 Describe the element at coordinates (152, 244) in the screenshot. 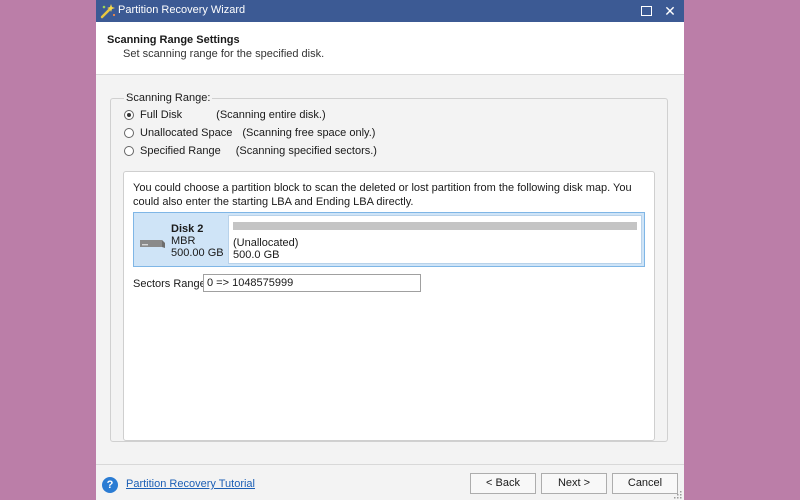

I see `hard-disk-icon` at that location.